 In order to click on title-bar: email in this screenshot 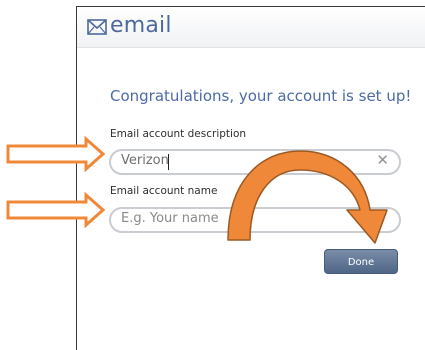, I will do `click(251, 27)`.